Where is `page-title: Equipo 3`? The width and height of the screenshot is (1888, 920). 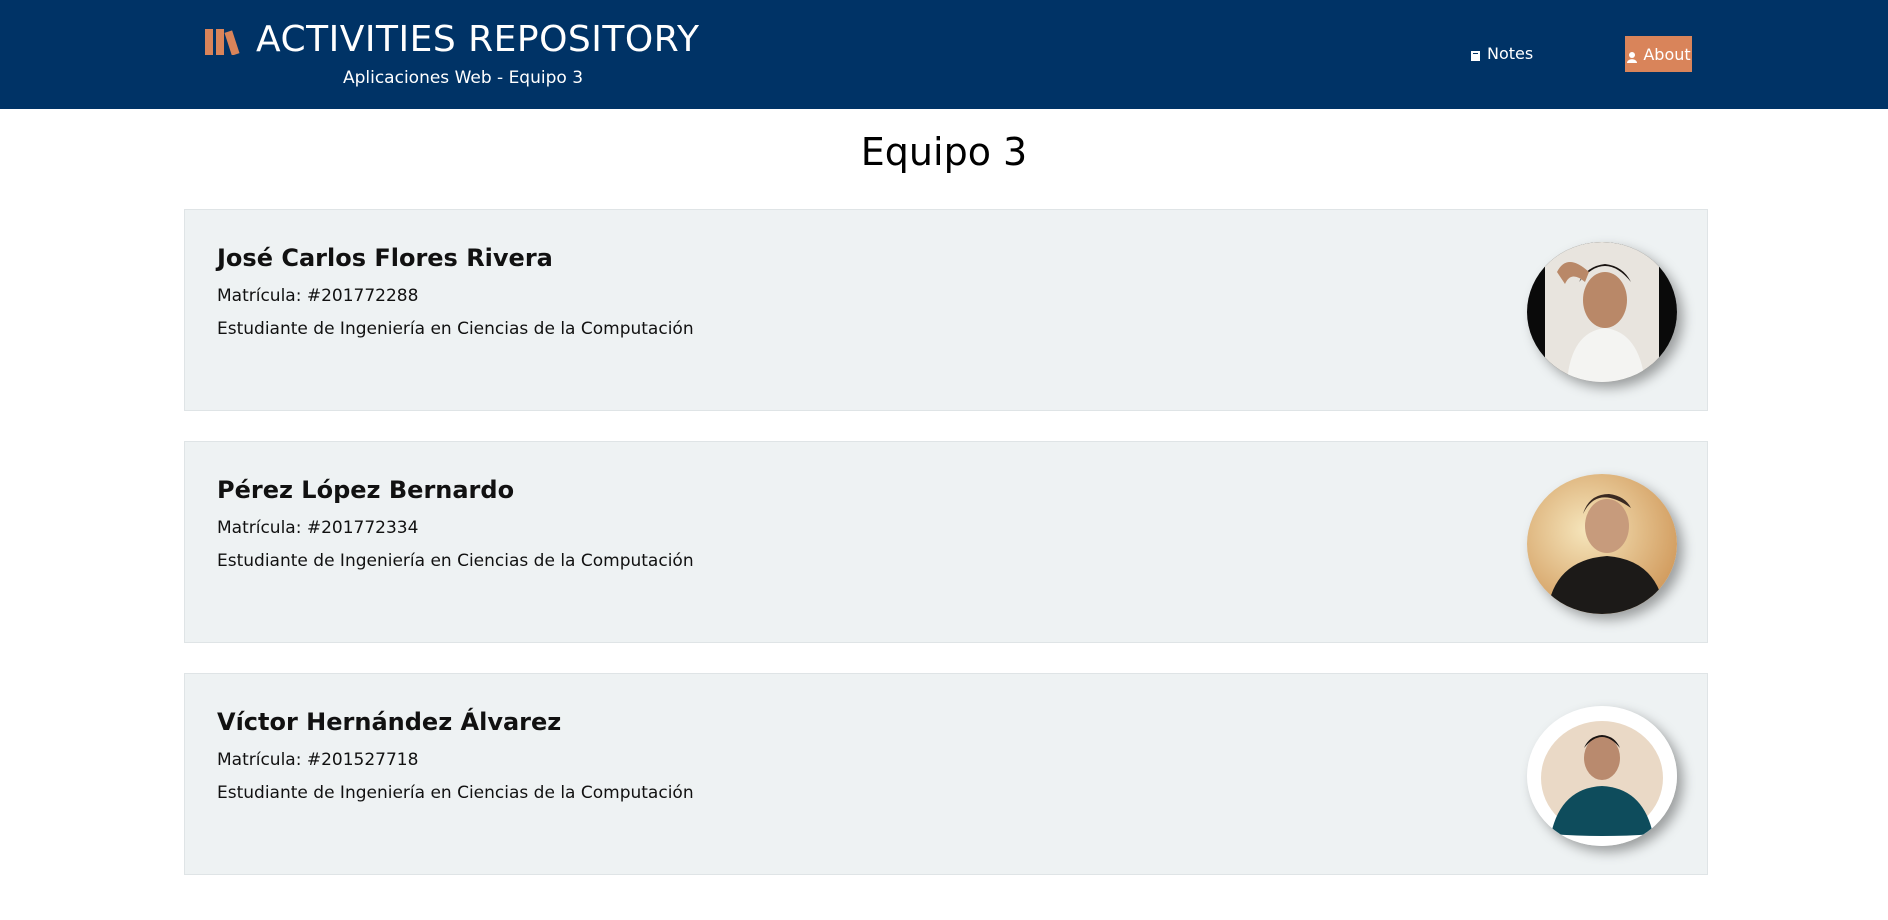 page-title: Equipo 3 is located at coordinates (944, 152).